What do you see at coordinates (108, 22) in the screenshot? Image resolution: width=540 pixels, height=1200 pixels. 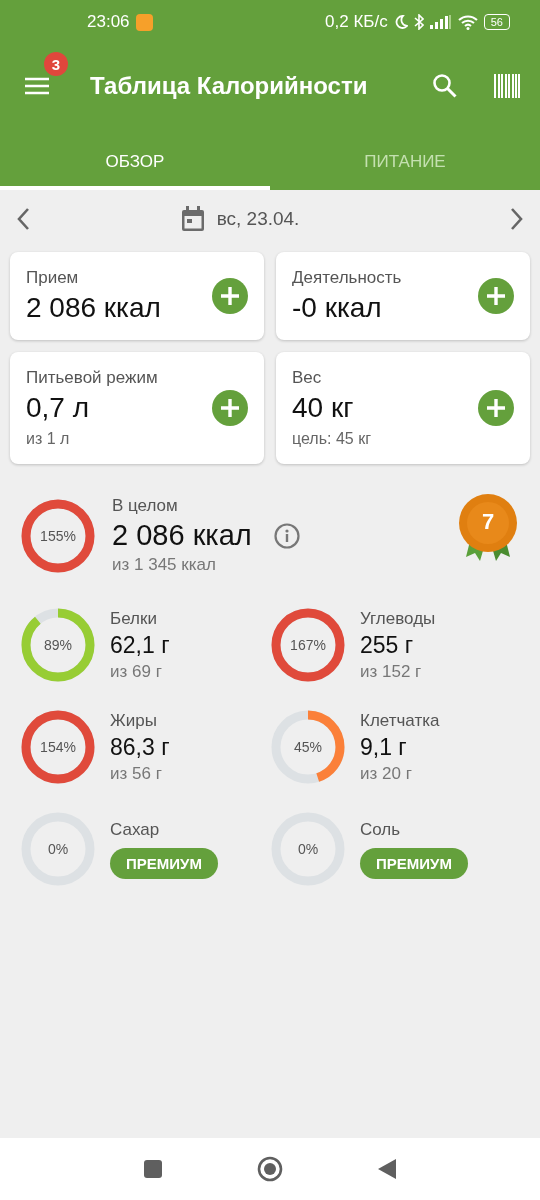 I see `status-time: 23:06` at bounding box center [108, 22].